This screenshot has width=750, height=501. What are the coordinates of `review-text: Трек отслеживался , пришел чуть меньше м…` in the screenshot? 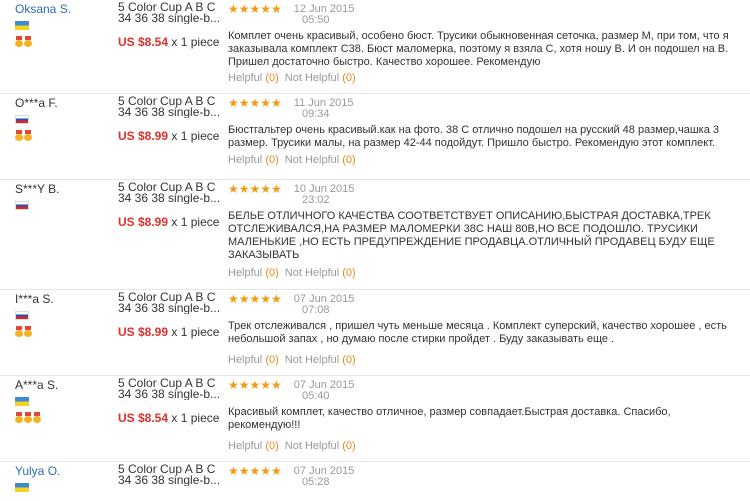 It's located at (477, 332).